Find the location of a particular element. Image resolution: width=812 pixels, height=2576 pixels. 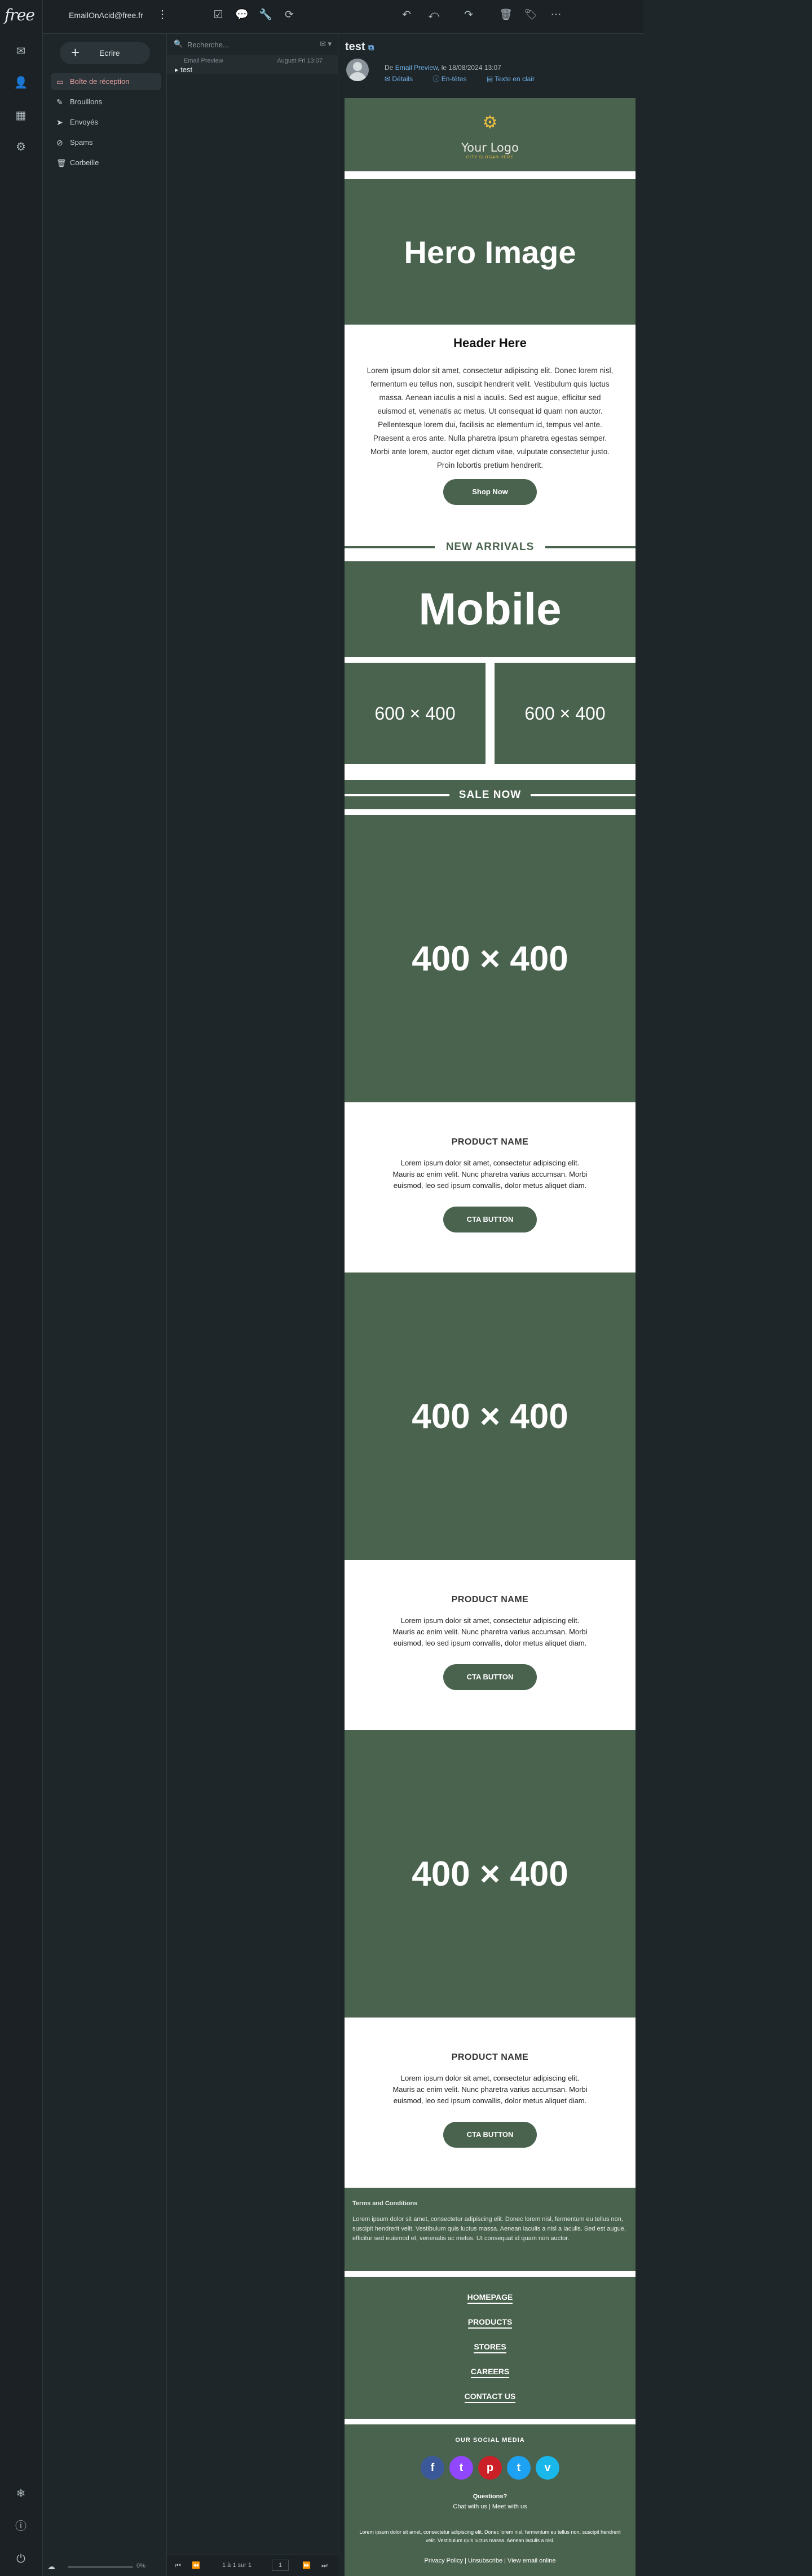

snowflake-icon: ❄ is located at coordinates (20, 2494).